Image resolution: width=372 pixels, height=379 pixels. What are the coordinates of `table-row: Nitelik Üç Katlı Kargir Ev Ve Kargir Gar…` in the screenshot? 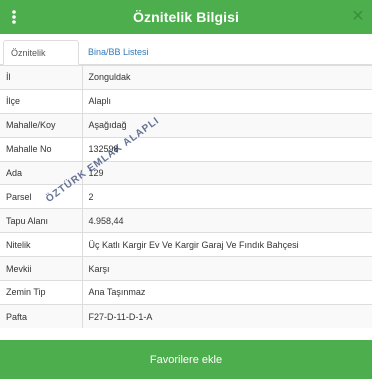 It's located at (186, 244).